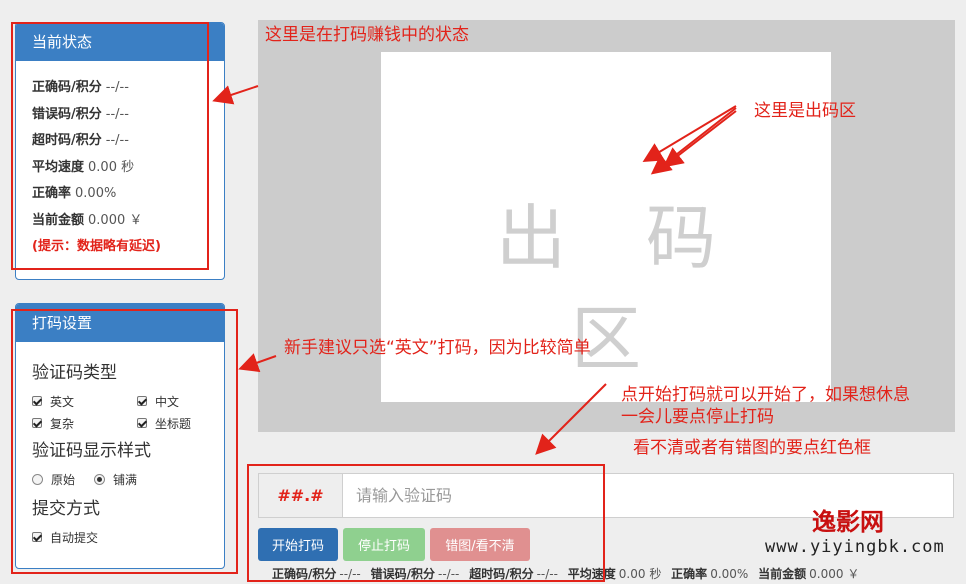 Image resolution: width=966 pixels, height=584 pixels. Describe the element at coordinates (257, 363) in the screenshot. I see `arrow-to-settings` at that location.